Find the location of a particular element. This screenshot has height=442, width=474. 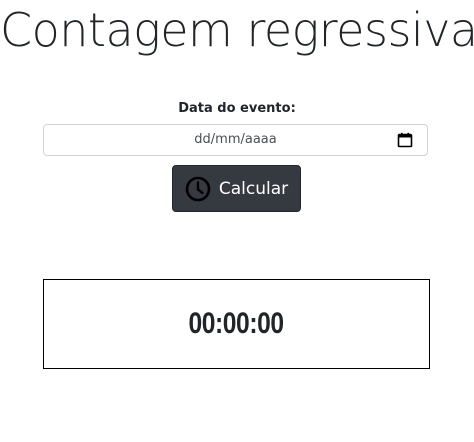

date-input: dd/mm/aaaa is located at coordinates (235, 140).